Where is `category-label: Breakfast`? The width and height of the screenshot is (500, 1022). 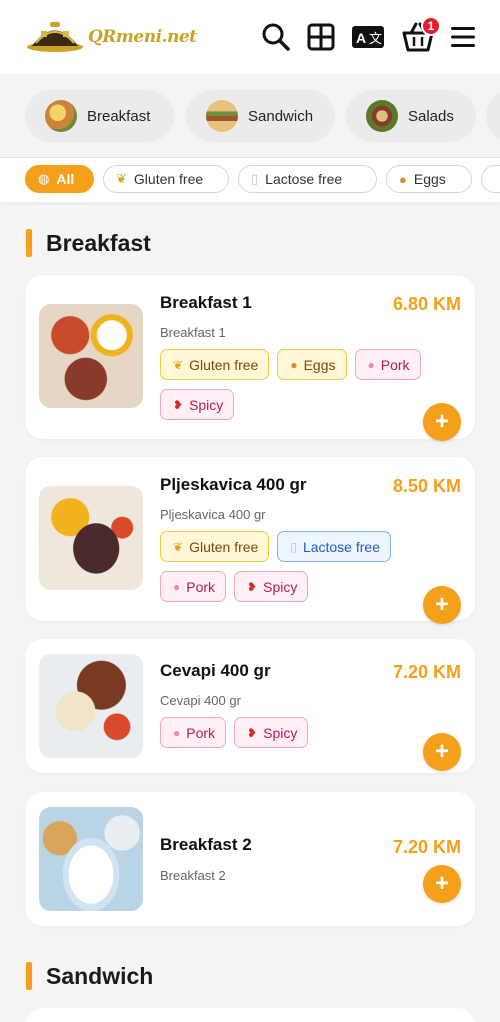
category-label: Breakfast is located at coordinates (119, 116).